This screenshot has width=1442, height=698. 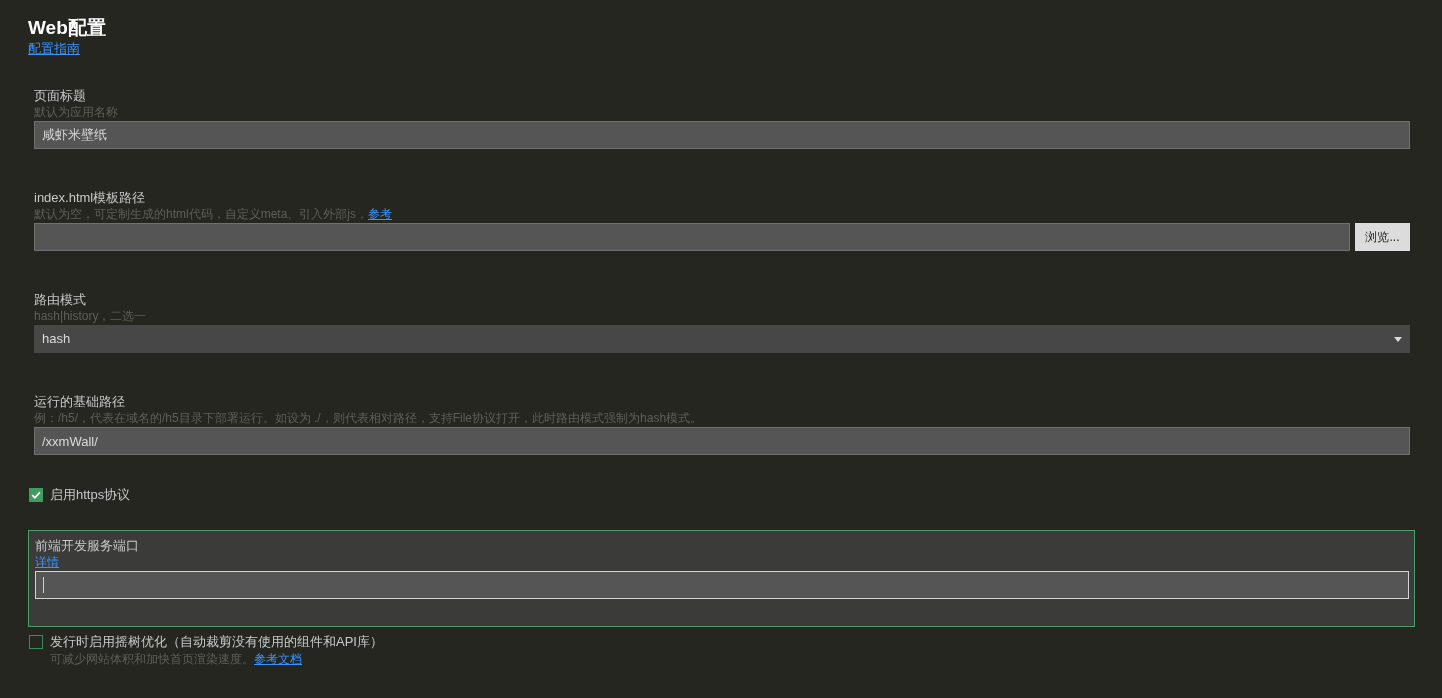 What do you see at coordinates (722, 135) in the screenshot?
I see `text-field: 咸虾米壁纸` at bounding box center [722, 135].